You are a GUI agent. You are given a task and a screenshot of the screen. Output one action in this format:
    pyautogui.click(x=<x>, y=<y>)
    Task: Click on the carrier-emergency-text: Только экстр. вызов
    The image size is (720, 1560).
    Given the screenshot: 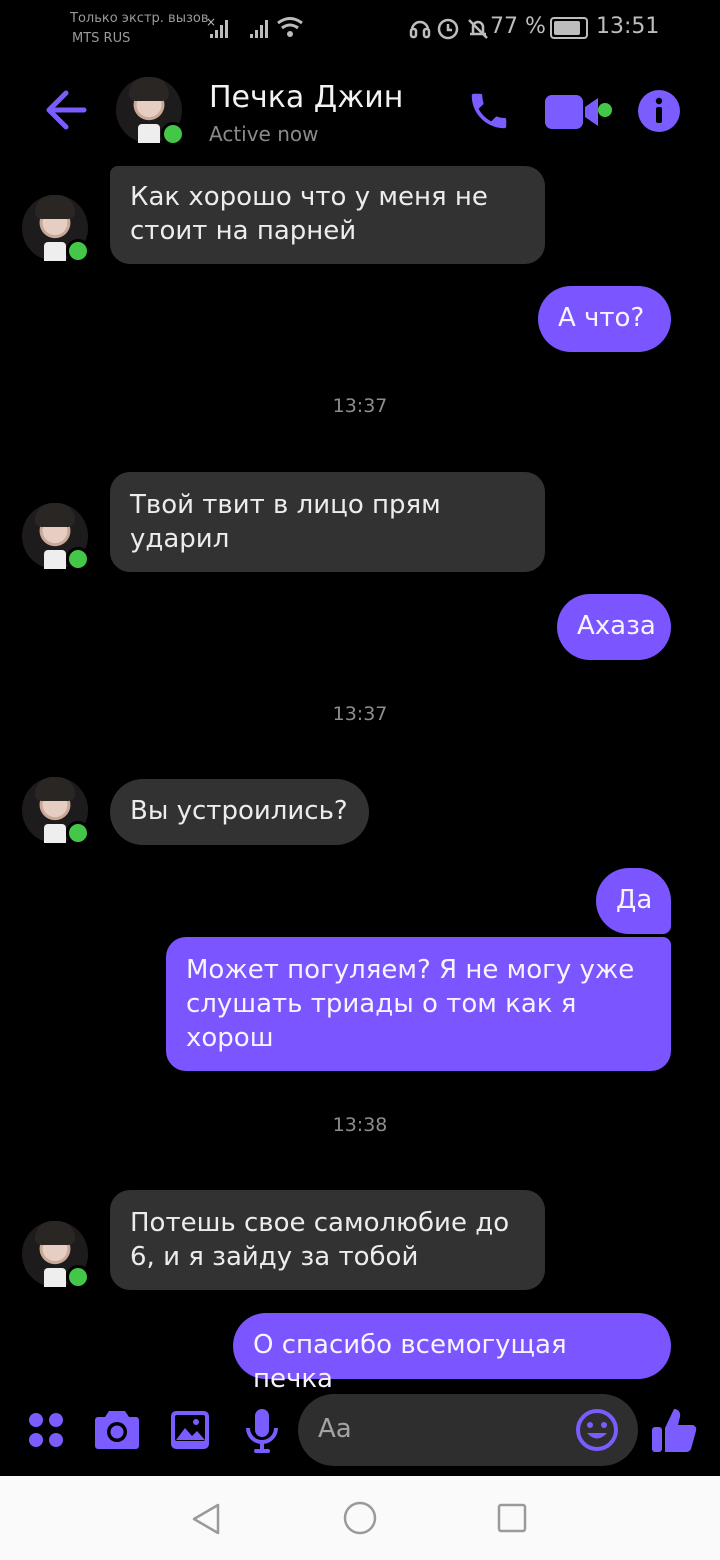 What is the action you would take?
    pyautogui.click(x=139, y=18)
    